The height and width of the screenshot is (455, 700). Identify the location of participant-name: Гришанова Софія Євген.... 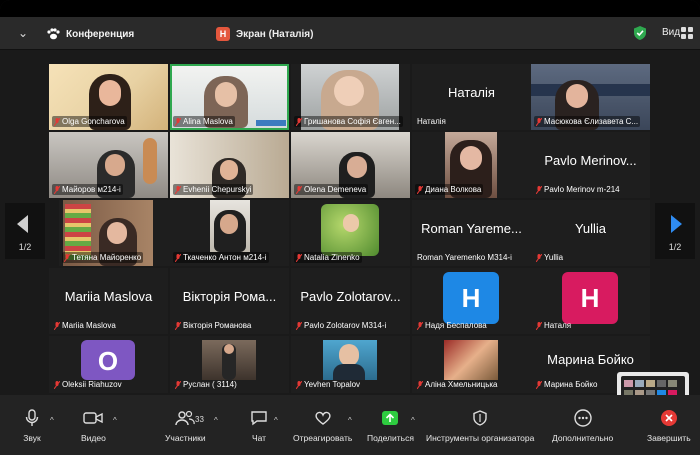
(352, 121).